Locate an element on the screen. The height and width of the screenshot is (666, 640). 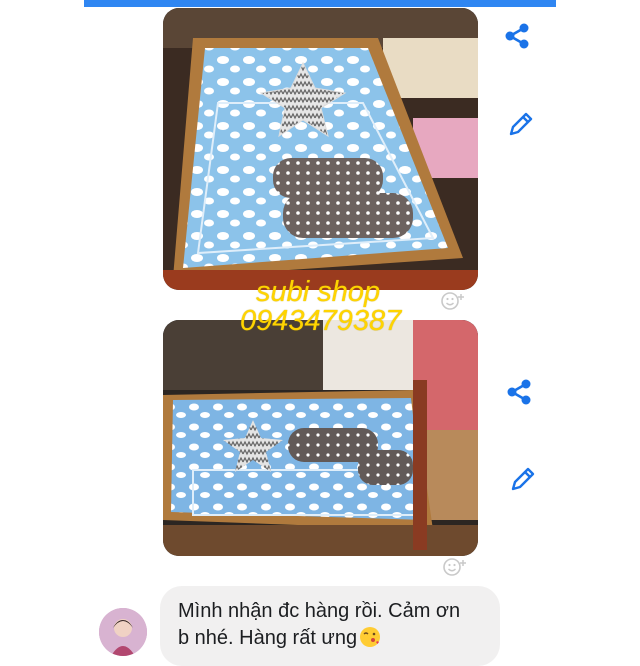
avatar is located at coordinates (123, 632).